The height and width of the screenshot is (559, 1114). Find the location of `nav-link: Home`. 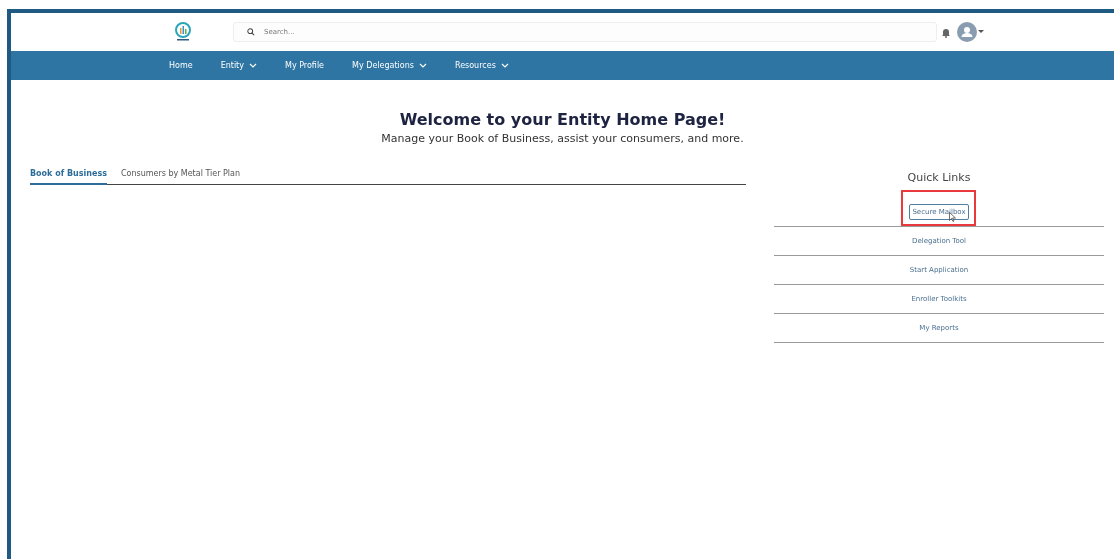

nav-link: Home is located at coordinates (181, 65).